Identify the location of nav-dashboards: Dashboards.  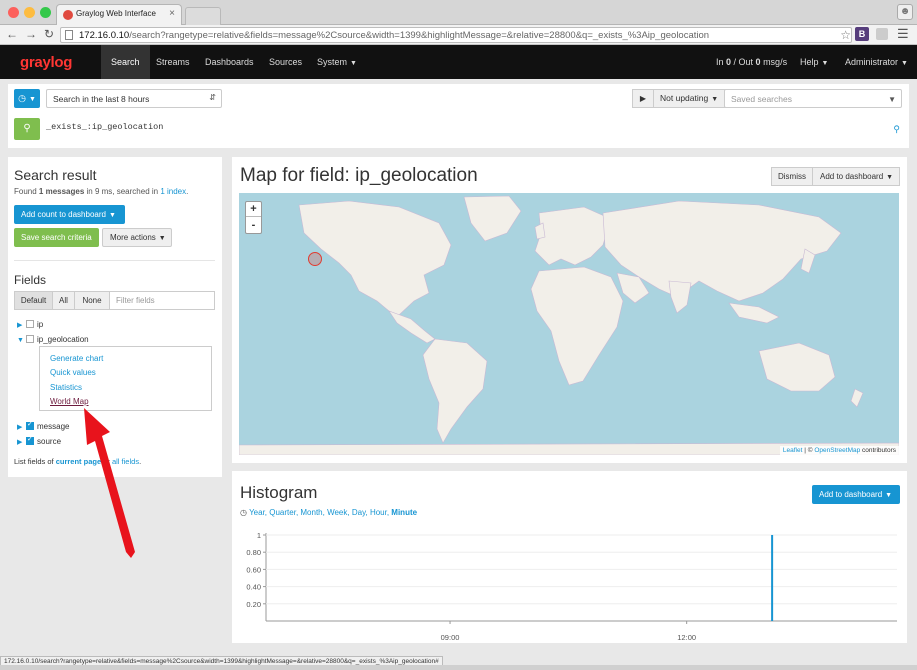
(229, 62).